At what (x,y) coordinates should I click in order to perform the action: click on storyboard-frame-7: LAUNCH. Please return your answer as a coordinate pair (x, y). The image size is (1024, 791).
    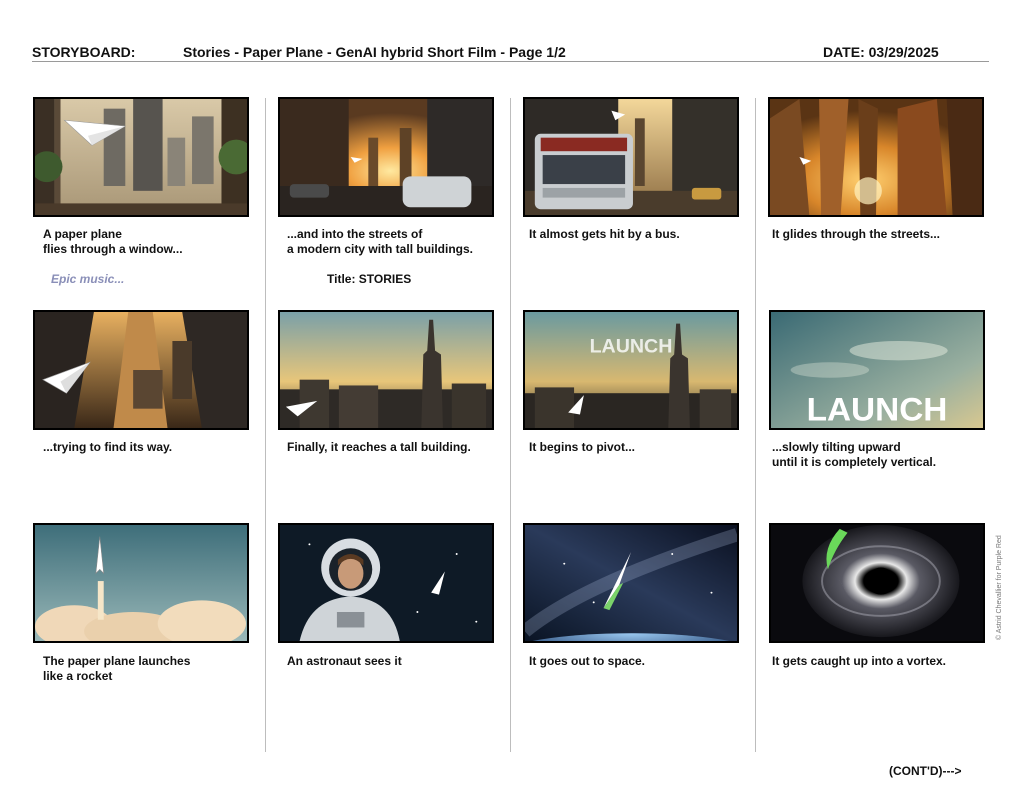
    Looking at the image, I should click on (631, 370).